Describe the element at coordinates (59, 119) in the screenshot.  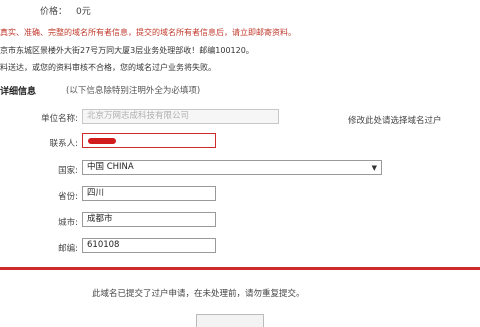
I see `unit-name-label: 单位名称:` at that location.